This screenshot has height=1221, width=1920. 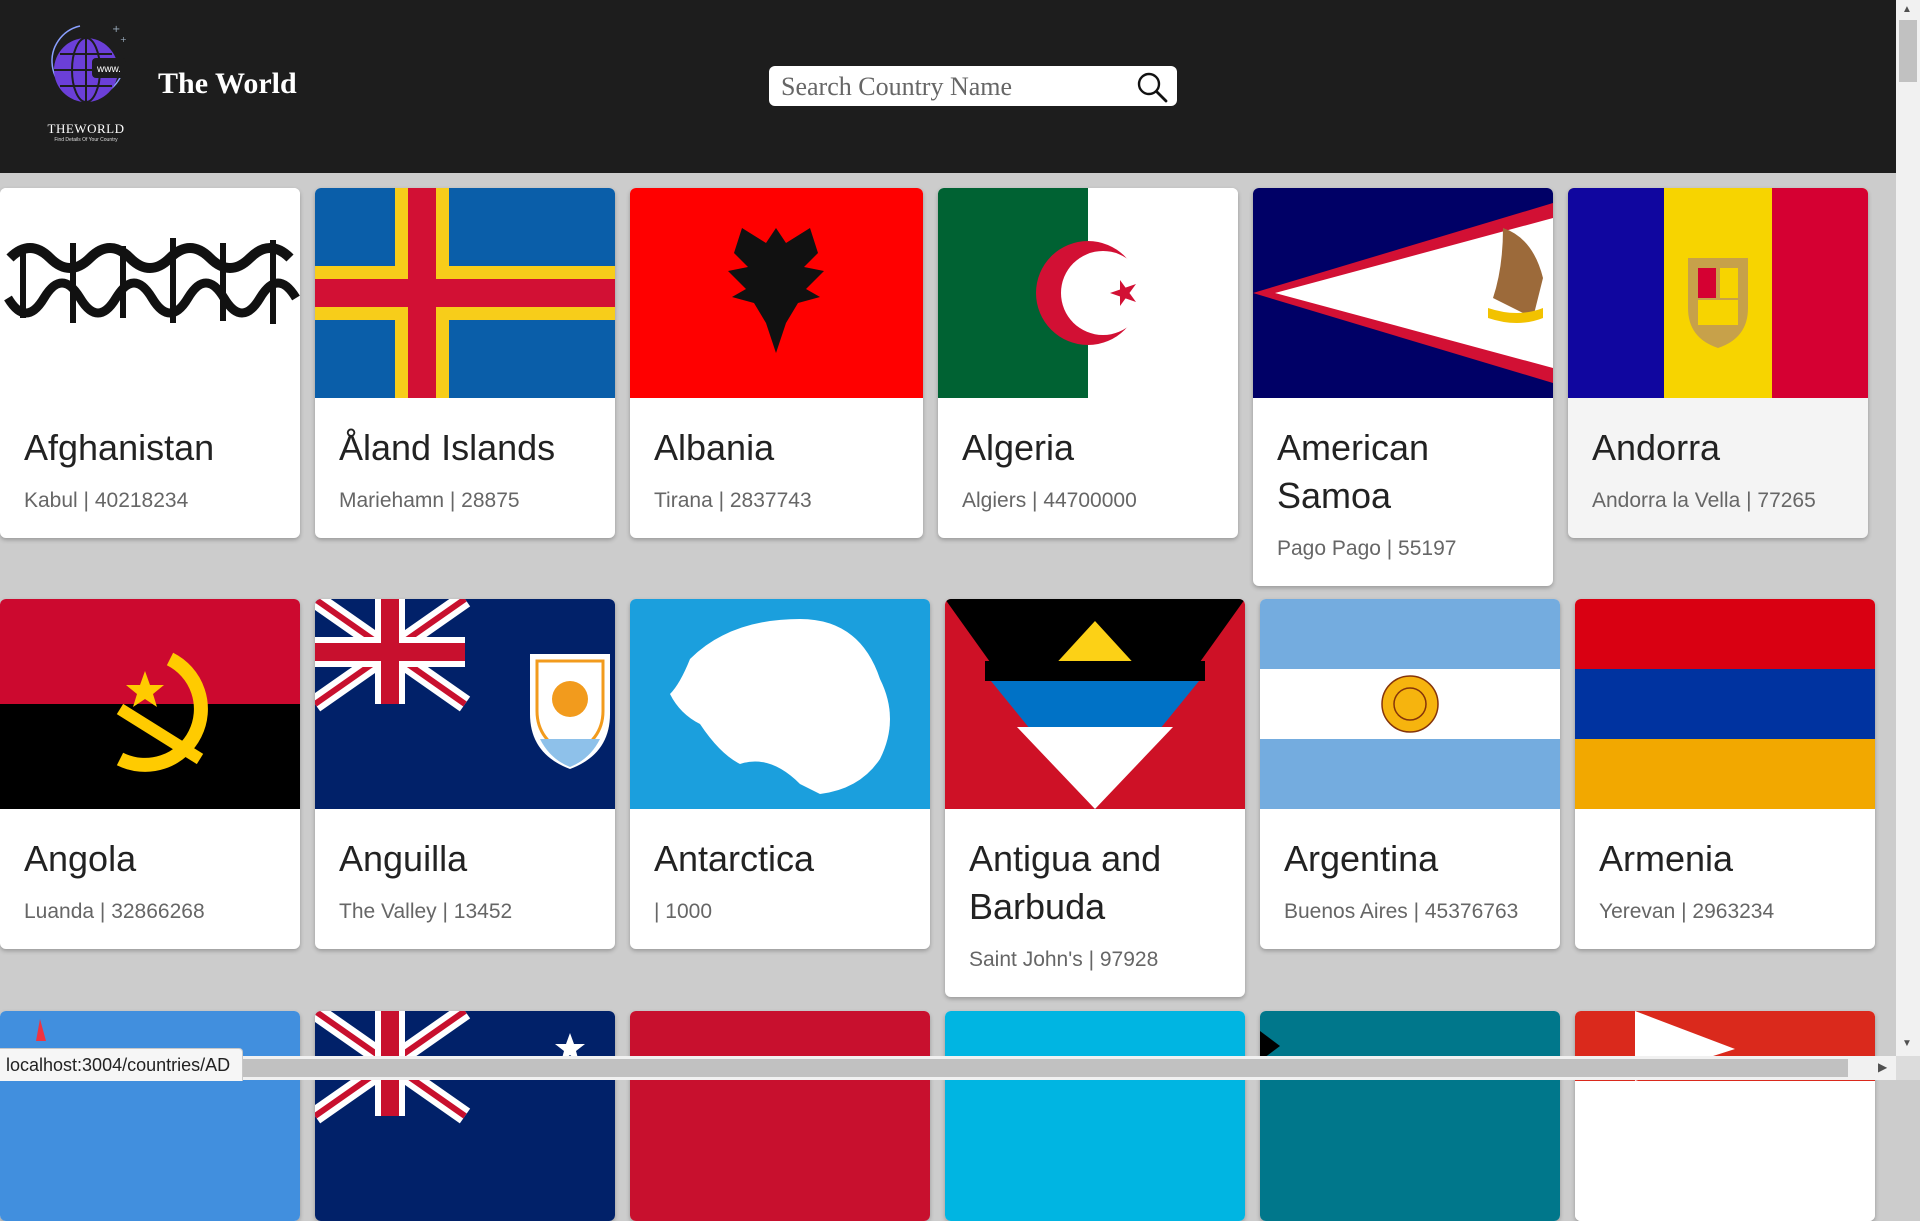 What do you see at coordinates (1656, 447) in the screenshot?
I see `country-name: Andorra` at bounding box center [1656, 447].